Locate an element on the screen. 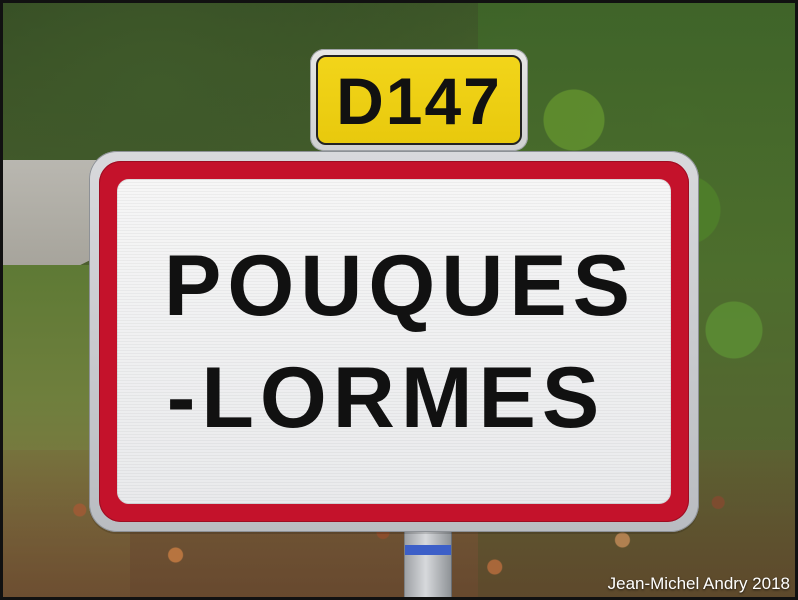 Image resolution: width=798 pixels, height=600 pixels. town-name-line-2: -LORMES is located at coordinates (386, 397).